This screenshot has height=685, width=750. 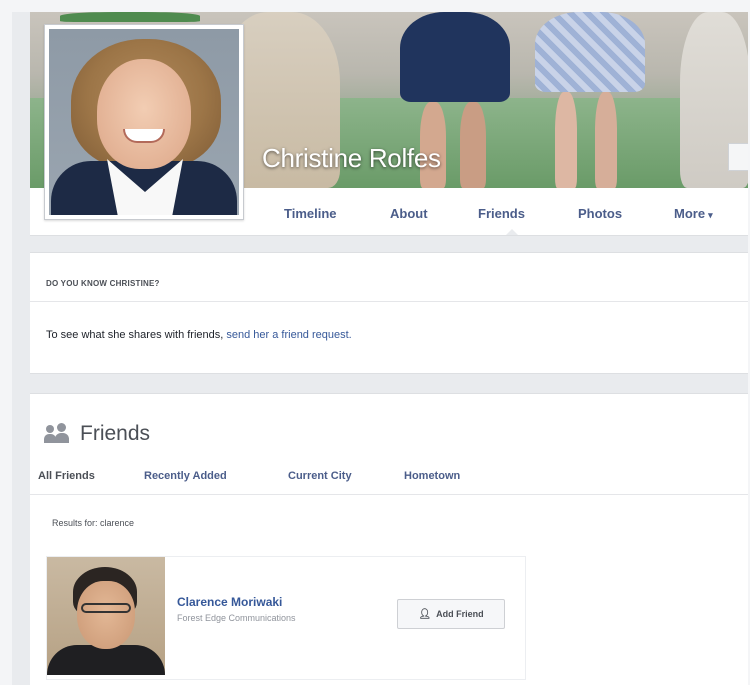 What do you see at coordinates (432, 476) in the screenshot?
I see `subtab-hometown: Hometown` at bounding box center [432, 476].